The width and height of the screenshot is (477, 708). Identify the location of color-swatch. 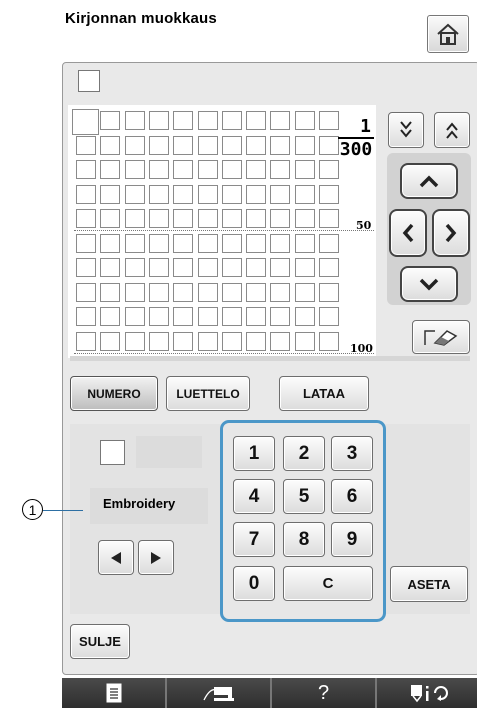
(112, 452).